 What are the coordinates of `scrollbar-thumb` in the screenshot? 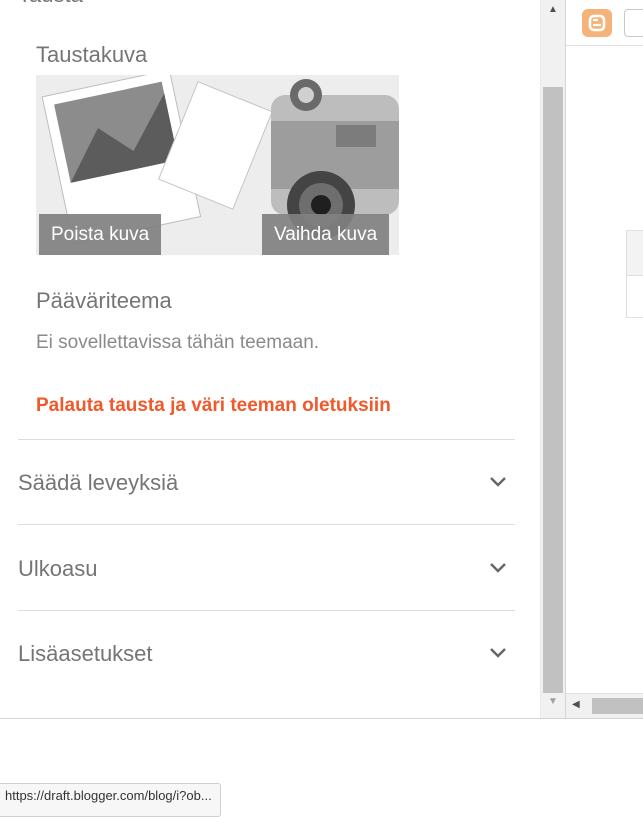 It's located at (553, 390).